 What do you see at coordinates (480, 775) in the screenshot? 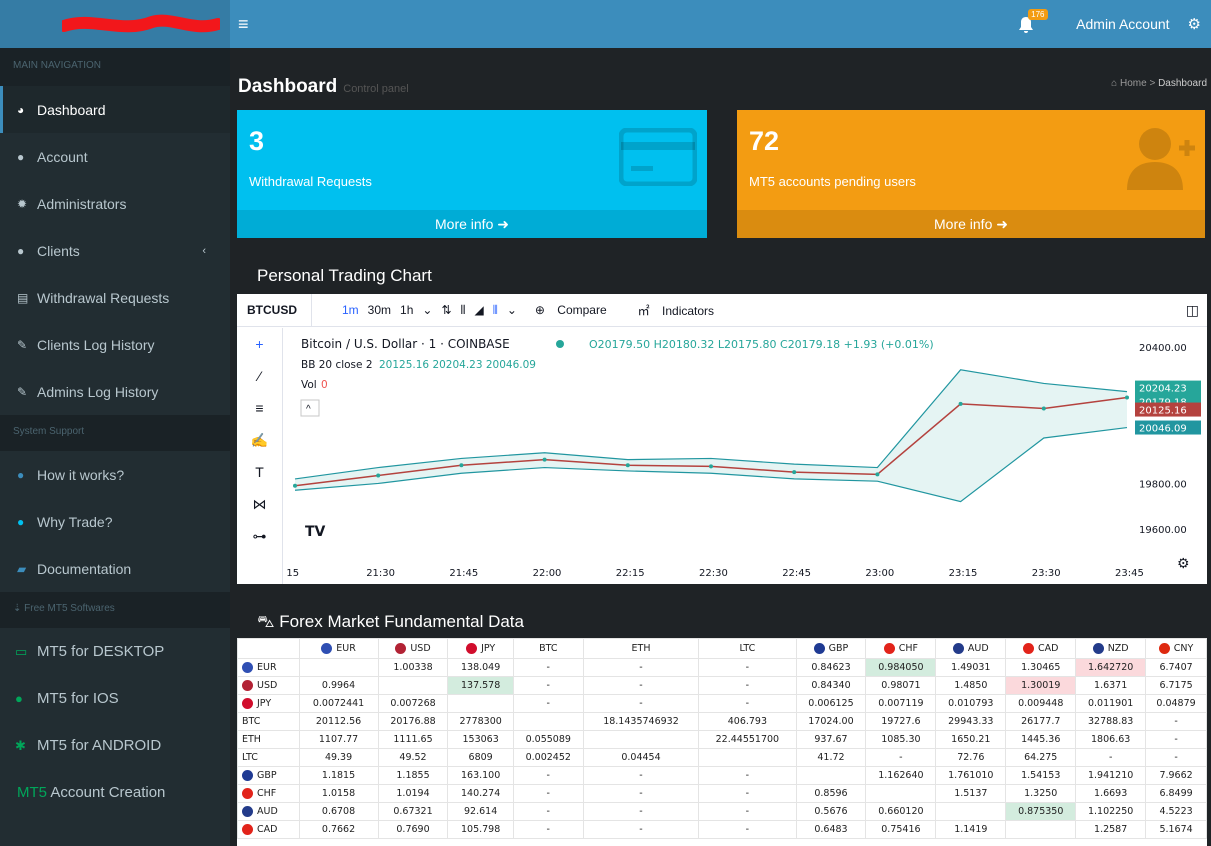
I see `table-cell: 163.100` at bounding box center [480, 775].